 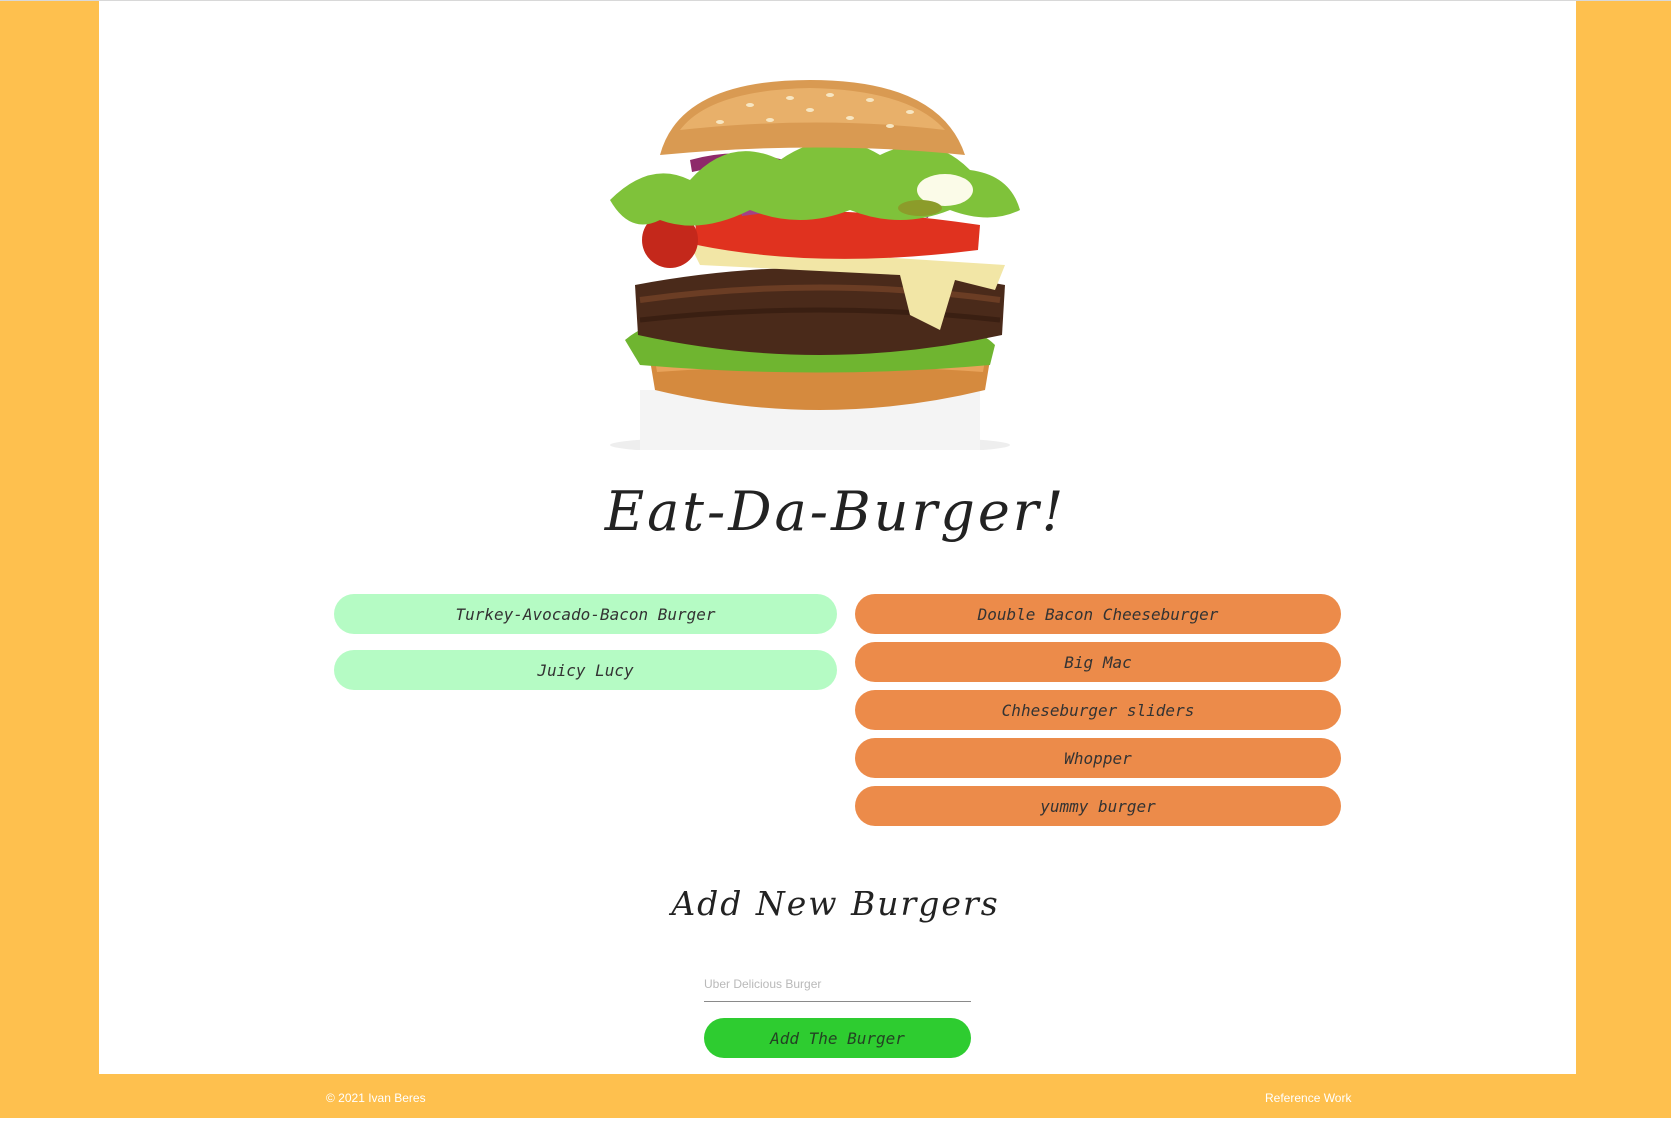 What do you see at coordinates (1098, 758) in the screenshot?
I see `burger-item-whopper: Whopper` at bounding box center [1098, 758].